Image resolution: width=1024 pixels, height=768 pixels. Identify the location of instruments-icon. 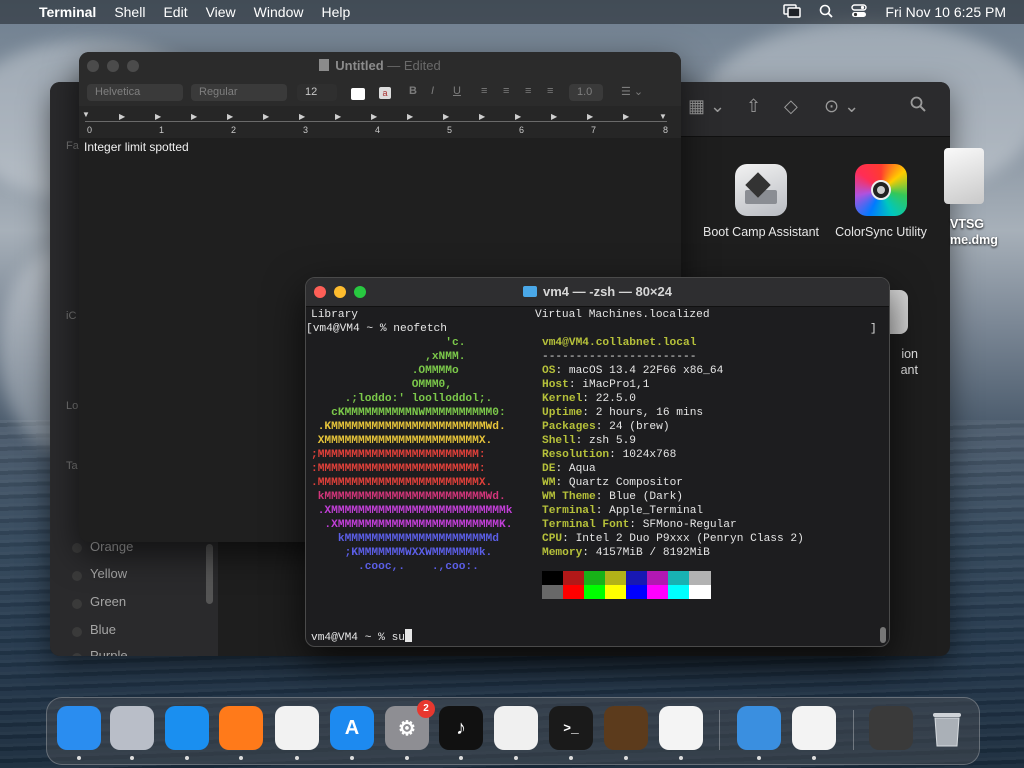
(626, 728).